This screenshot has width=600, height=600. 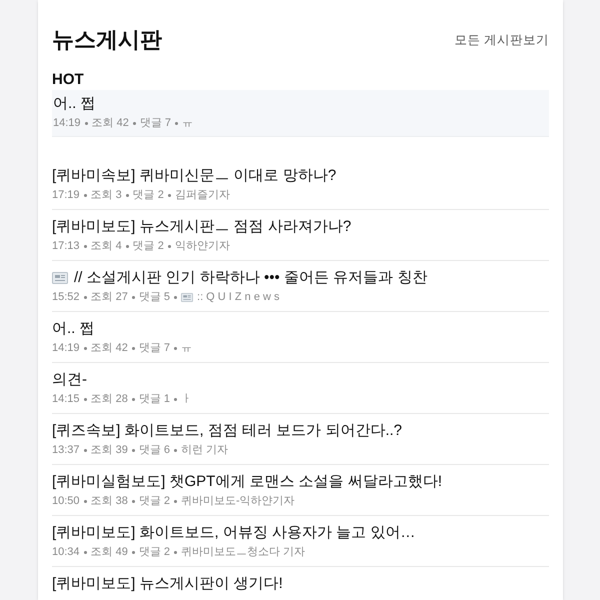 I want to click on post-time: 14:15, so click(x=66, y=399).